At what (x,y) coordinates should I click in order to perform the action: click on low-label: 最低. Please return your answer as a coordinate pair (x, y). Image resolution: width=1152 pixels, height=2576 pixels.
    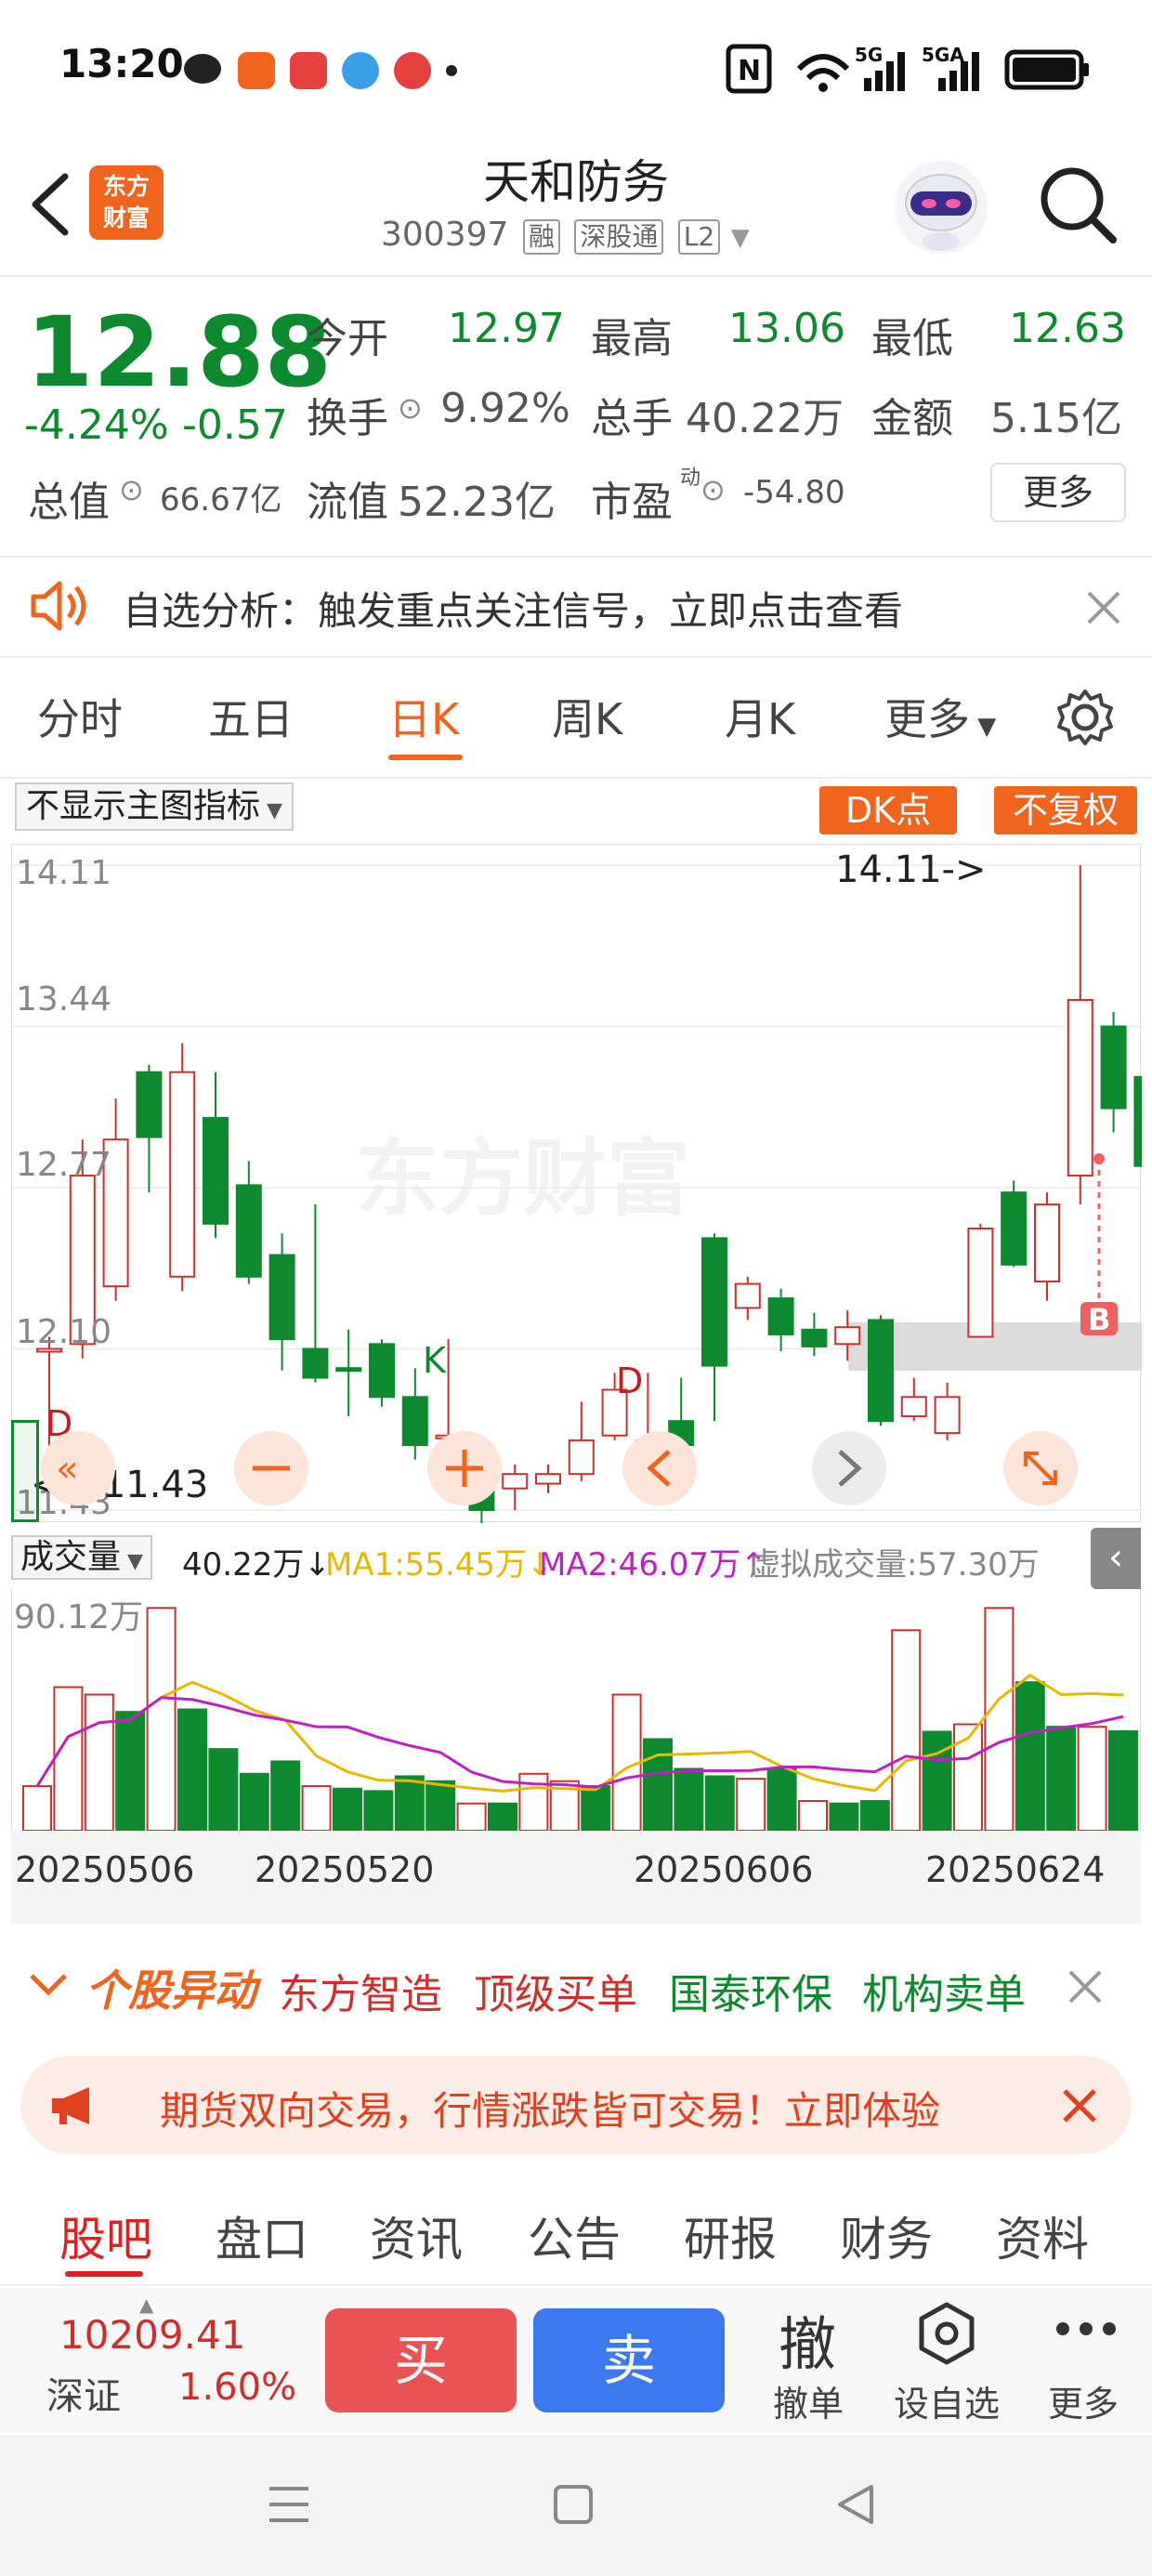
    Looking at the image, I should click on (912, 338).